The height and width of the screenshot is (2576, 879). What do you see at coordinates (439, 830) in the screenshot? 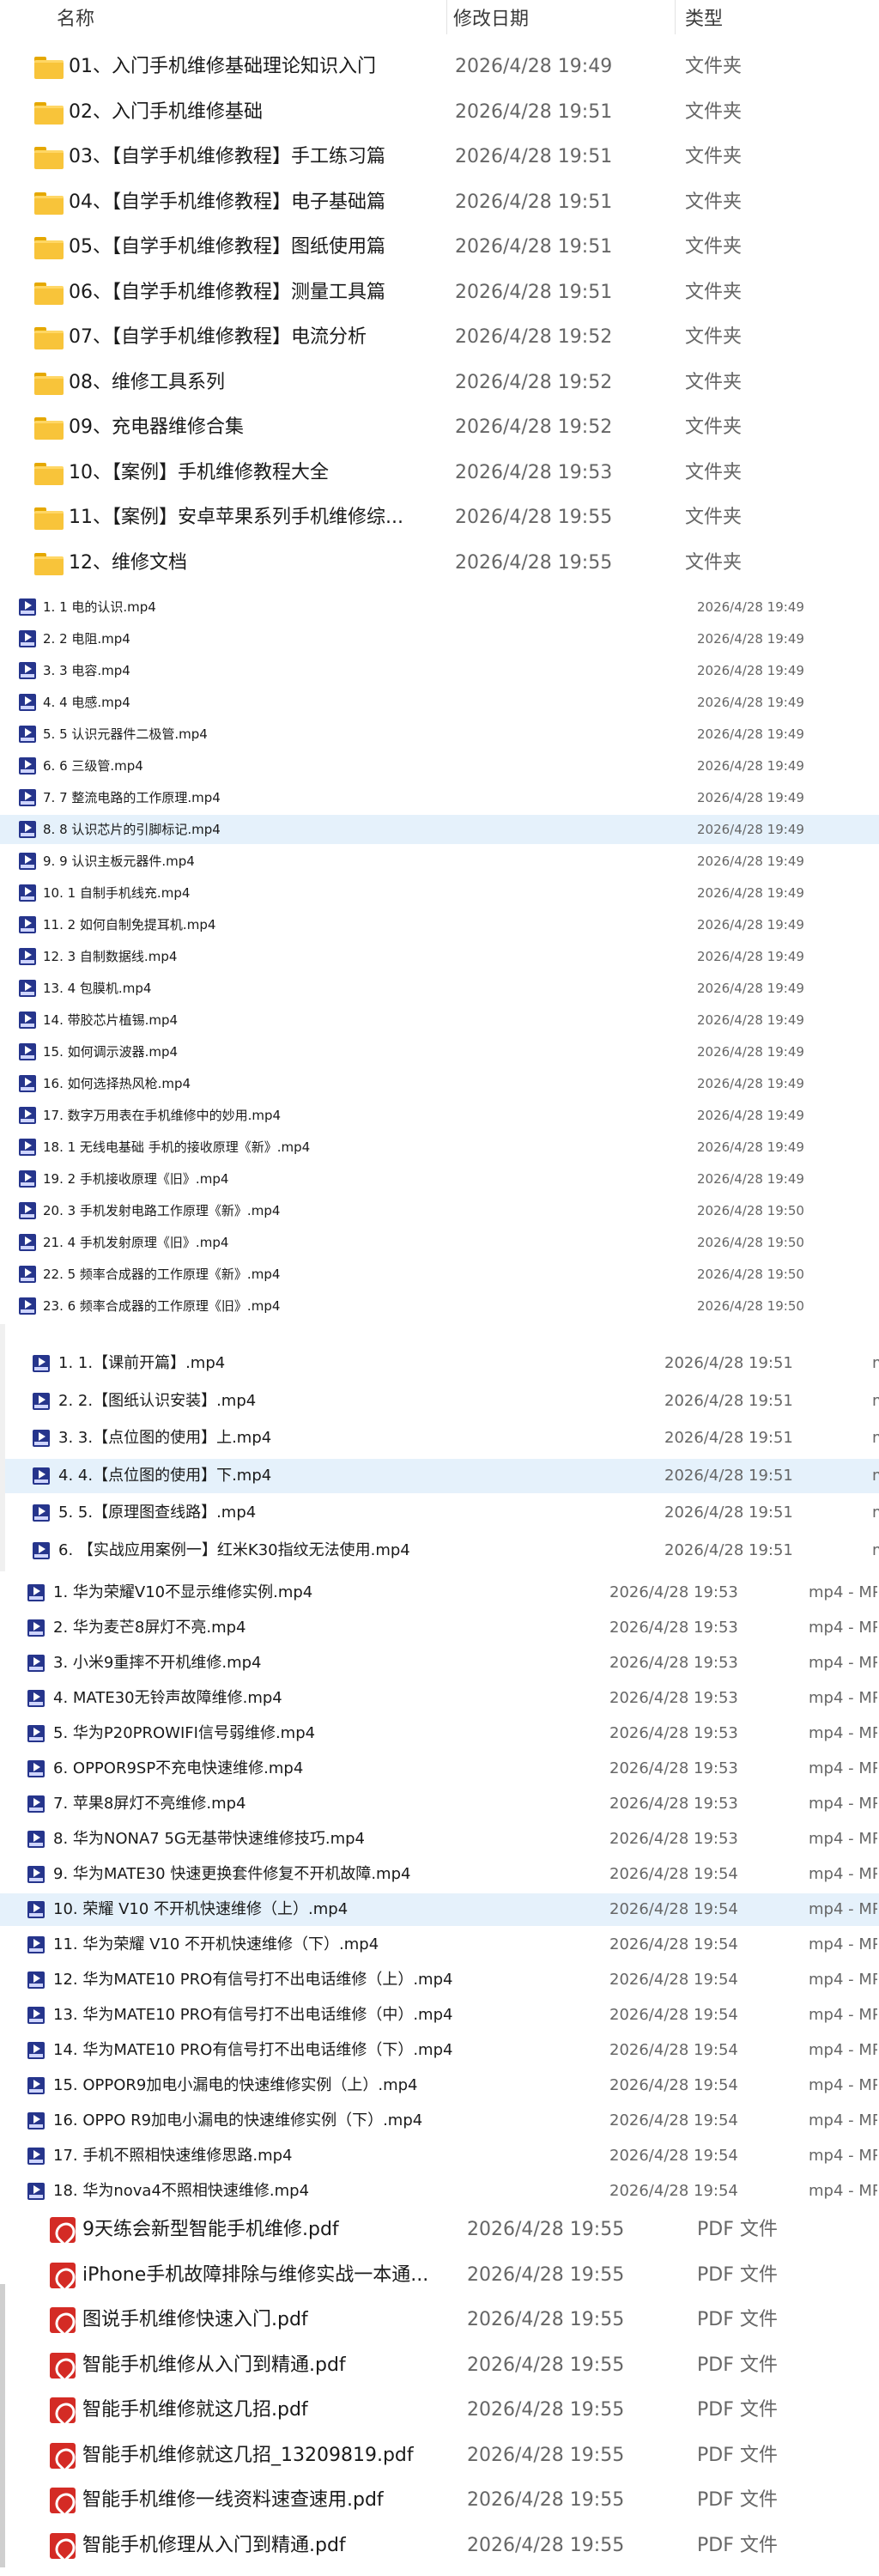
I see `video-row: 8. 8 认识芯片的引脚标记.mp4 2026/4/28 19:49` at bounding box center [439, 830].